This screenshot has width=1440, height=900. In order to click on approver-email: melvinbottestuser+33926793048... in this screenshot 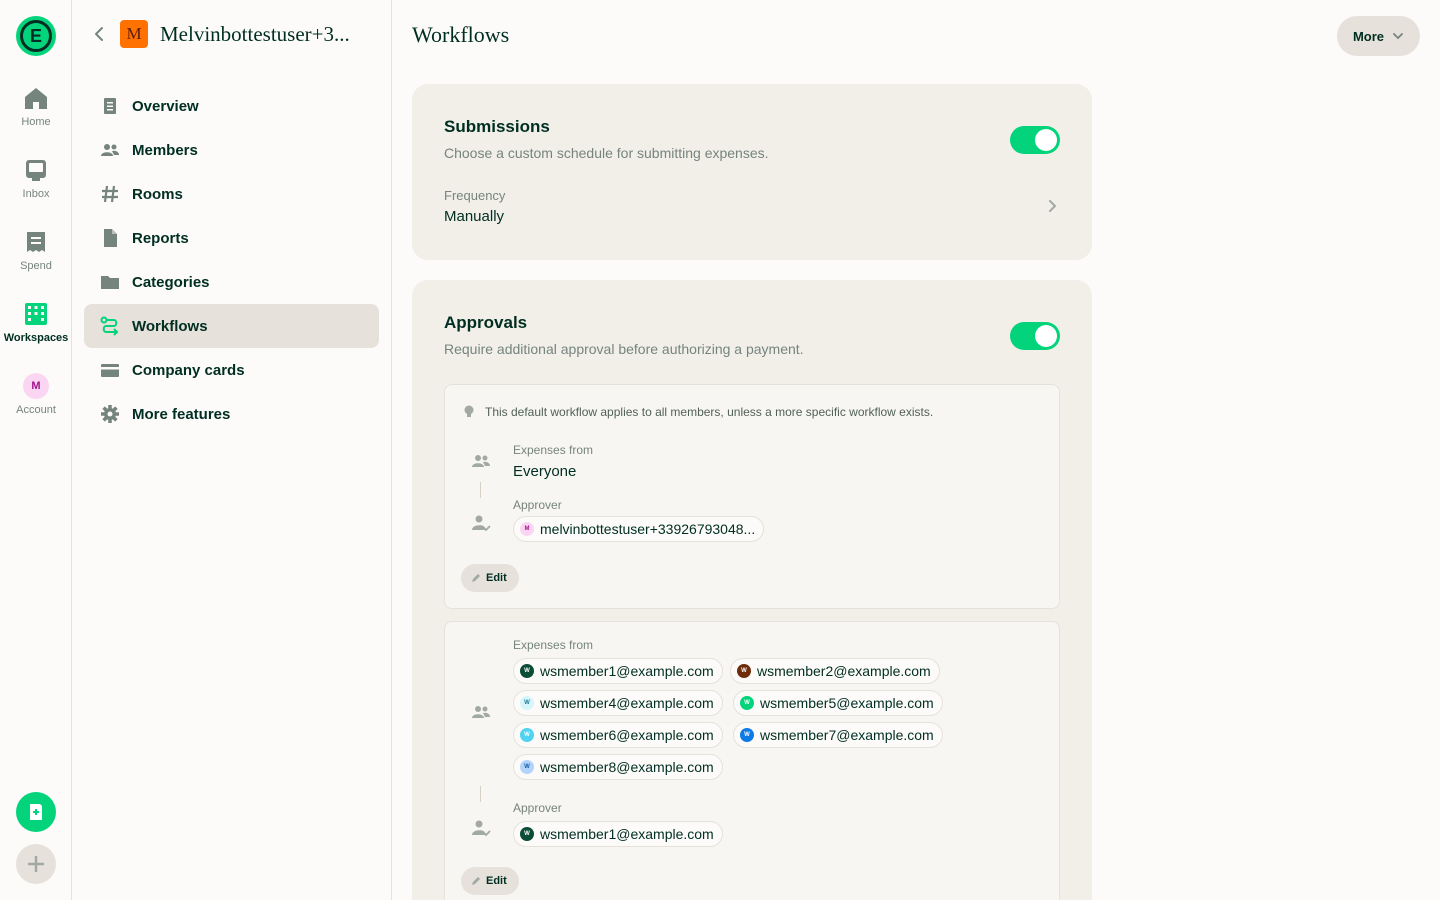, I will do `click(648, 529)`.